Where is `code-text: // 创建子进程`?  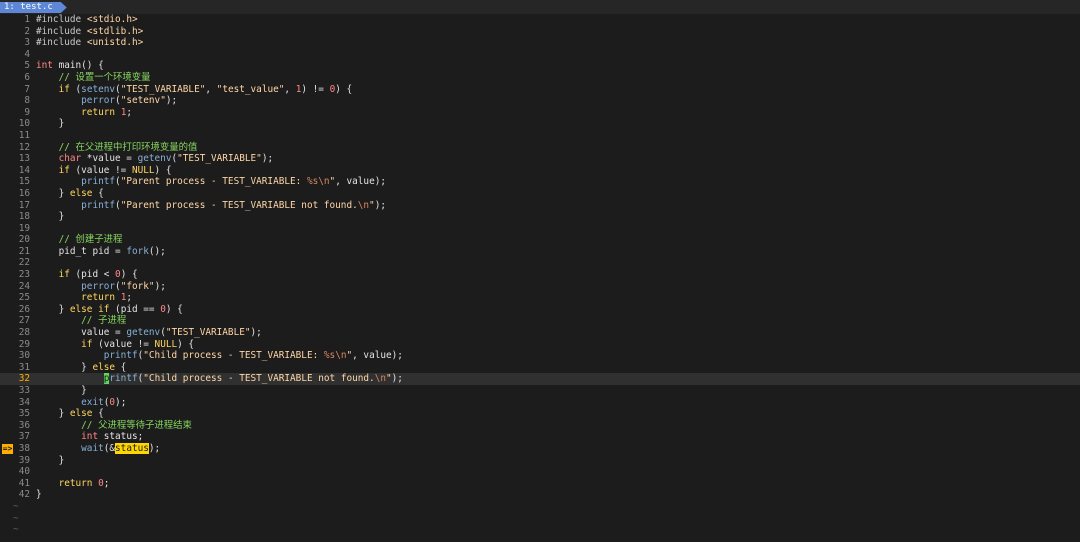
code-text: // 创建子进程 is located at coordinates (90, 240).